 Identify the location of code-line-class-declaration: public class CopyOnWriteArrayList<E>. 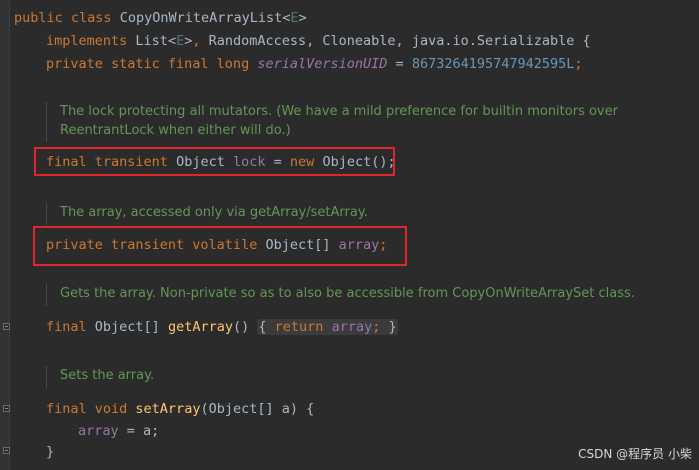
(160, 18).